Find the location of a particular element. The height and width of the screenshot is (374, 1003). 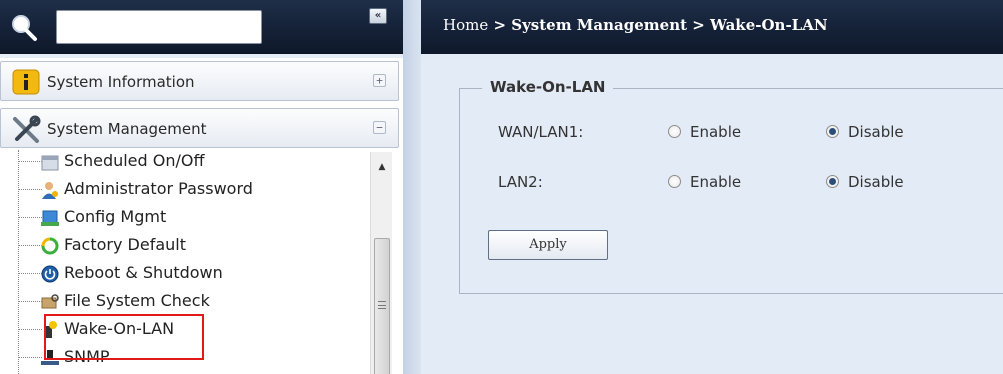

sidebar-item-label: File System Check is located at coordinates (137, 300).